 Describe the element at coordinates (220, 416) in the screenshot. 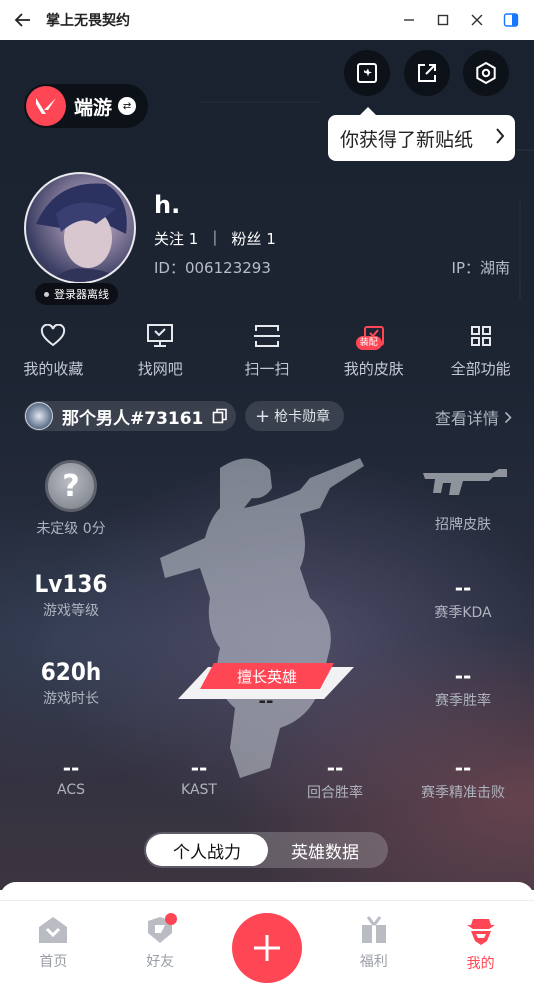

I see `copy-icon` at that location.